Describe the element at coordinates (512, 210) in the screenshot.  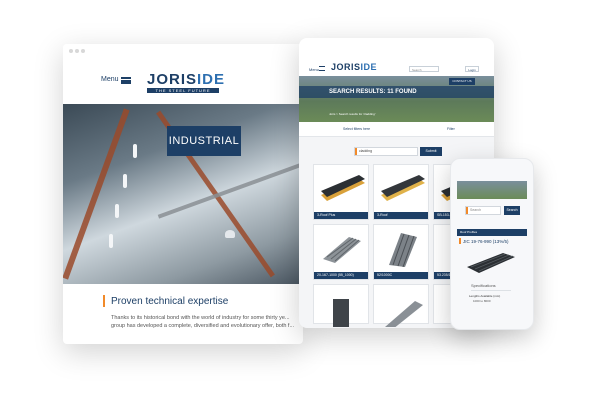
I see `search-button: Search` at that location.